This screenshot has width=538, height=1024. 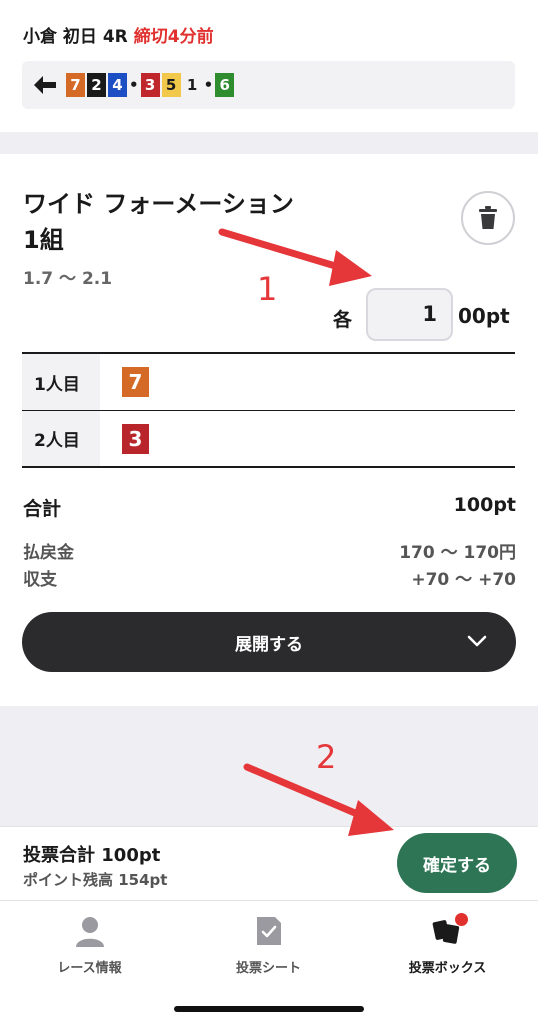 What do you see at coordinates (173, 37) in the screenshot?
I see `deadline-label: 締切4分前` at bounding box center [173, 37].